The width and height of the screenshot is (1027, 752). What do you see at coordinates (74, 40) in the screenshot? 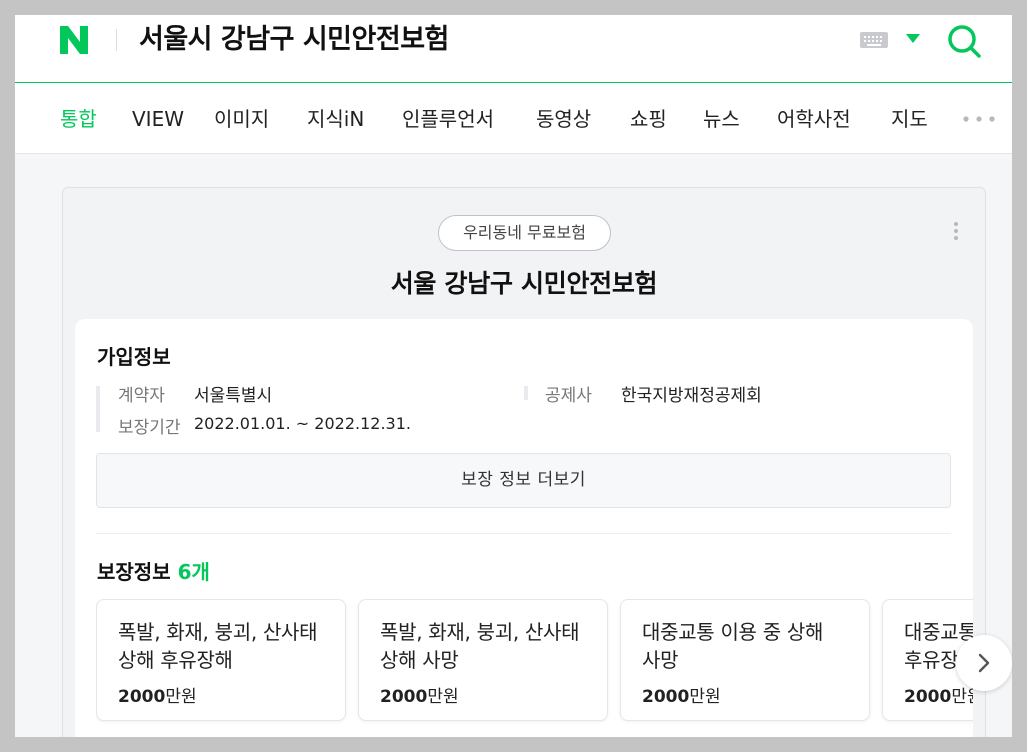
I see `naver-logo-icon` at bounding box center [74, 40].